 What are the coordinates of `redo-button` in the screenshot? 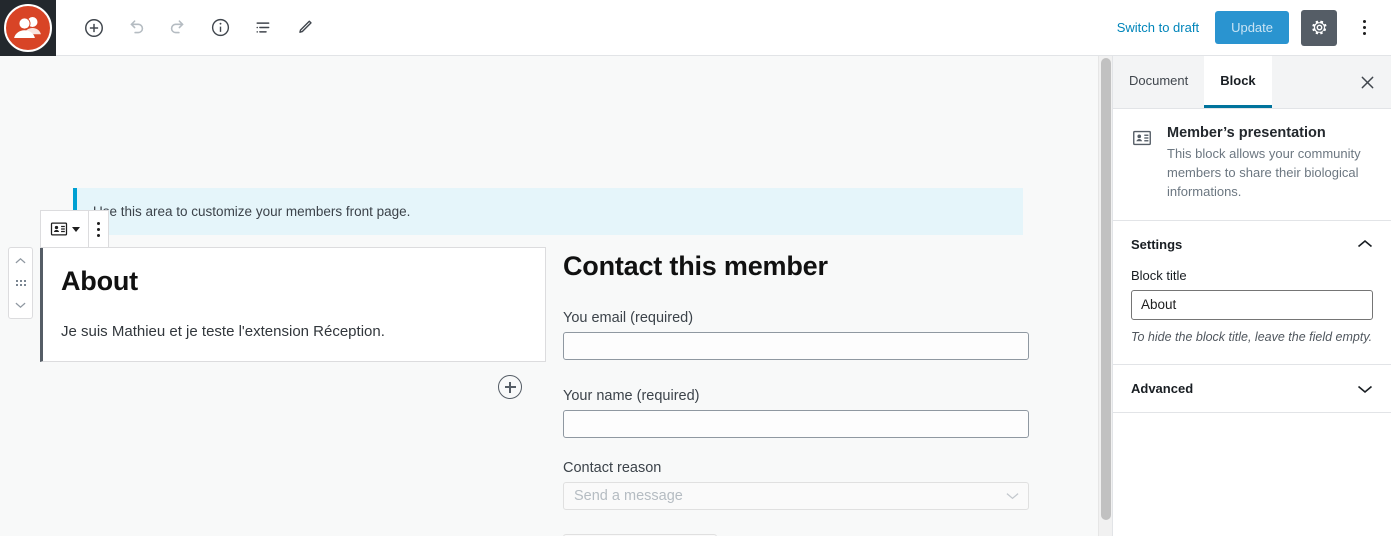 It's located at (178, 28).